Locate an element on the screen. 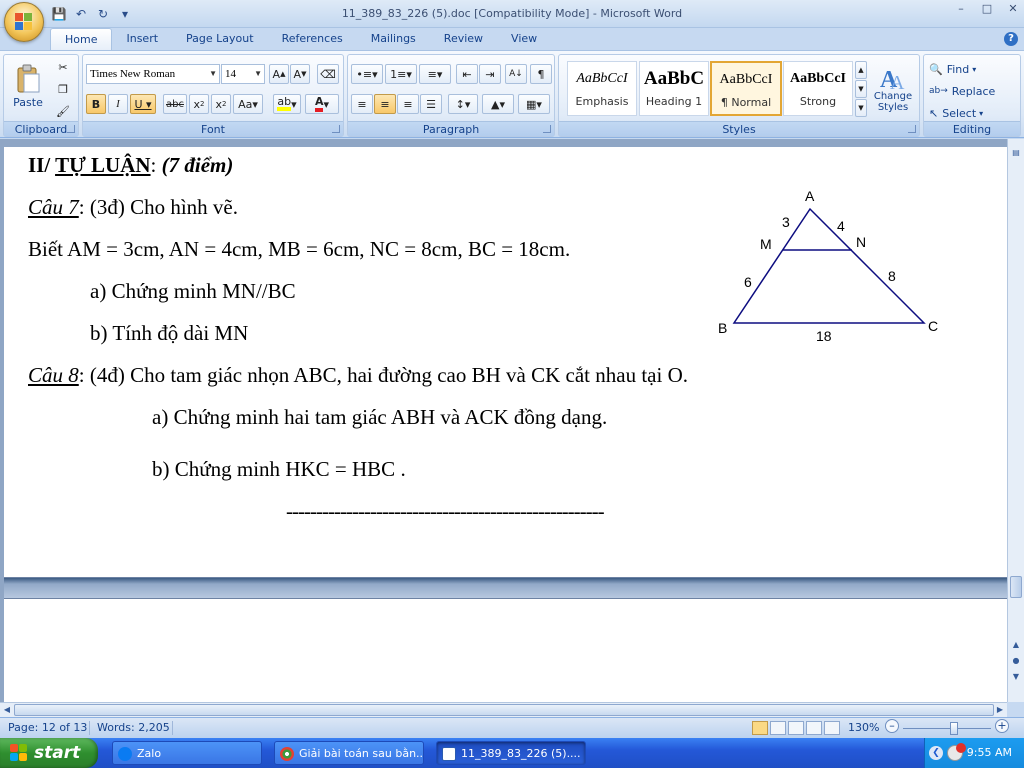 Image resolution: width=1024 pixels, height=768 pixels. ruler-toggle-icon: ▤ is located at coordinates (1016, 153).